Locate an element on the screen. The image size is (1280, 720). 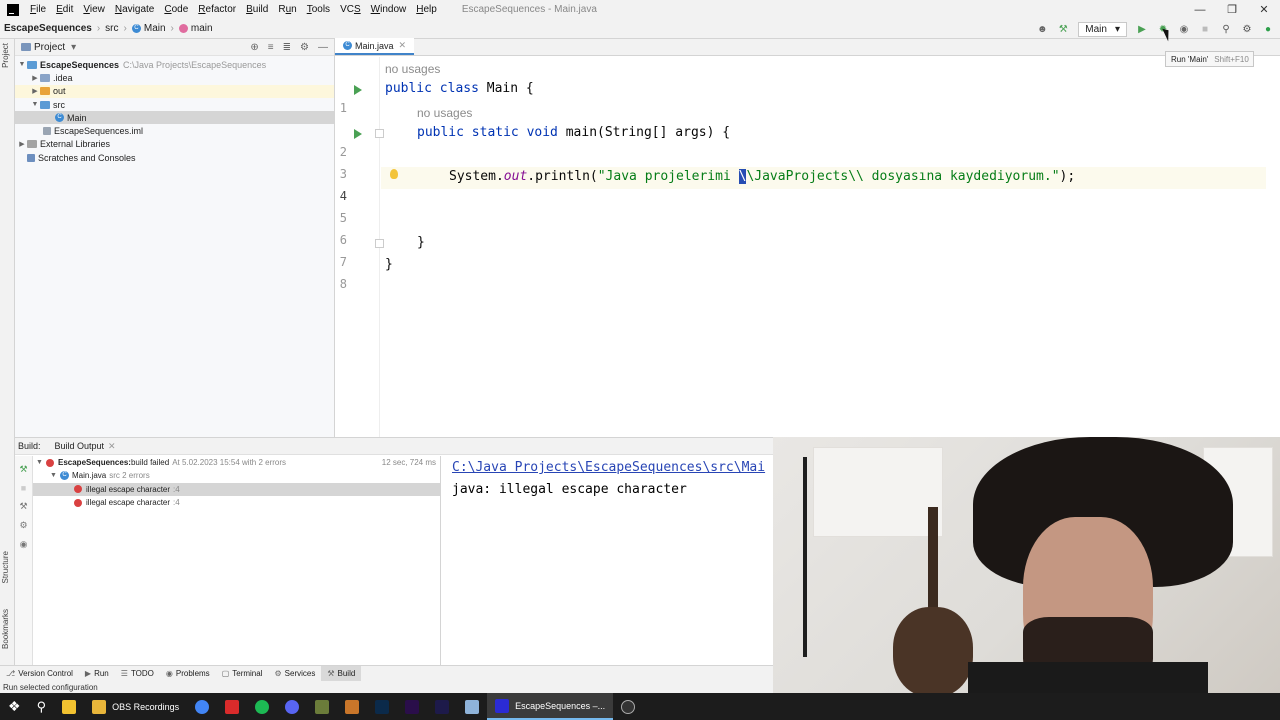
project-panel-title: Project is located at coordinates (49, 47).